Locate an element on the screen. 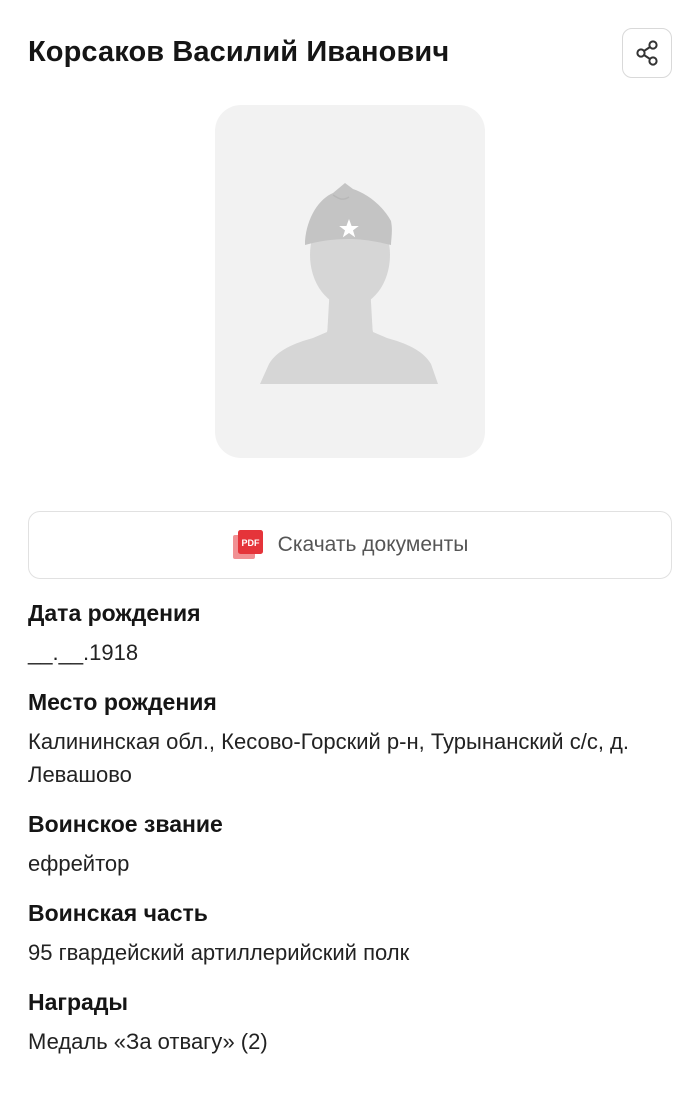 The height and width of the screenshot is (1105, 700). share-button is located at coordinates (647, 53).